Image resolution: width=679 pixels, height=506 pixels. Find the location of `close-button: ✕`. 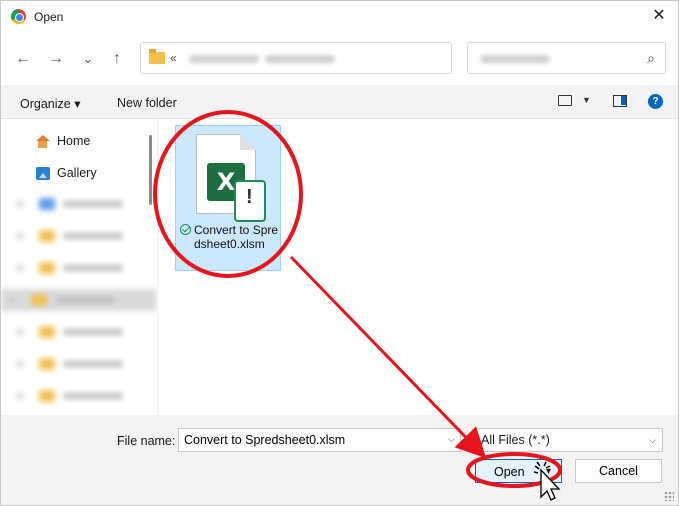

close-button: ✕ is located at coordinates (659, 17).